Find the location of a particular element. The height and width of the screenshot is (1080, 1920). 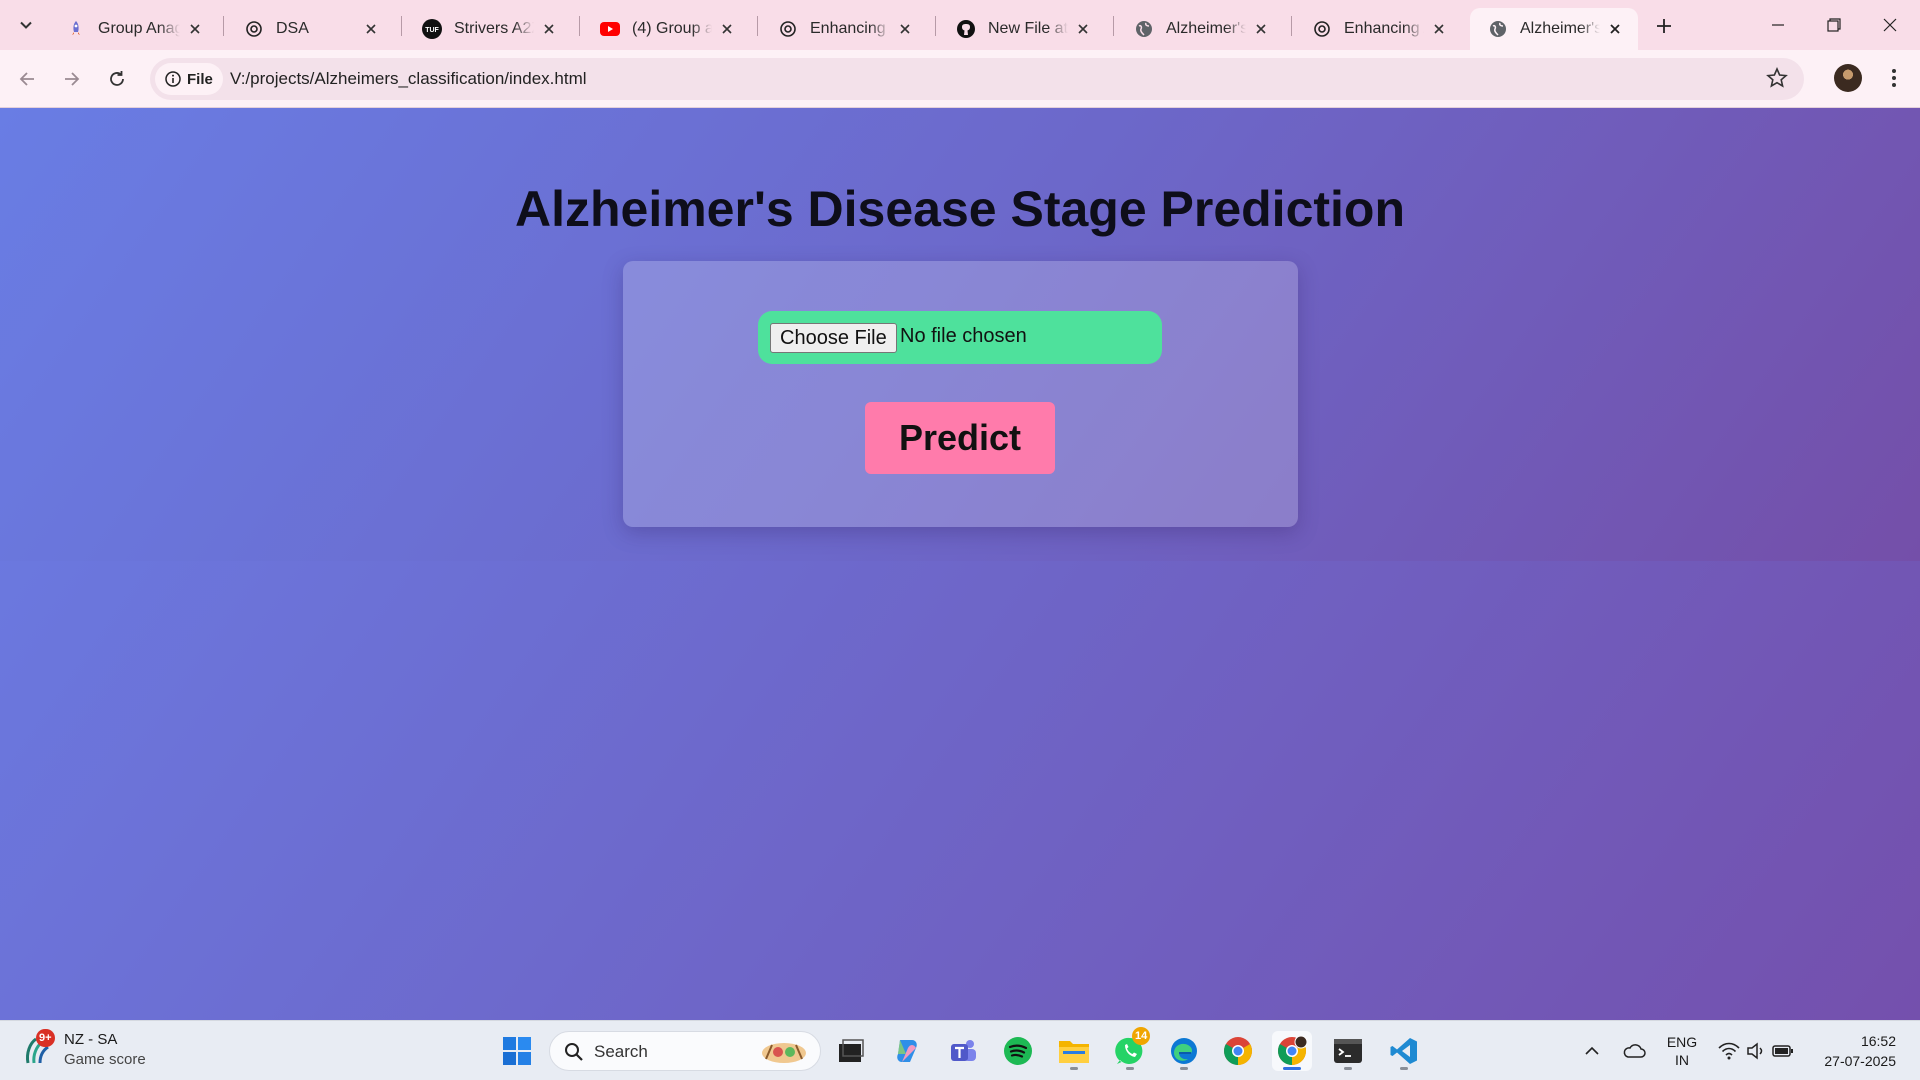

taskbar-clock: 16:52 27-07-2025 is located at coordinates (1860, 1051).